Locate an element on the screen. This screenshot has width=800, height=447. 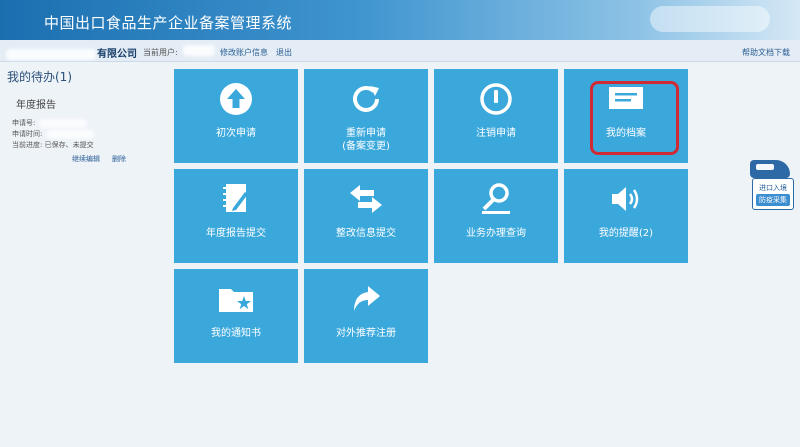
tile-label: 整改信息提交 is located at coordinates (366, 233).